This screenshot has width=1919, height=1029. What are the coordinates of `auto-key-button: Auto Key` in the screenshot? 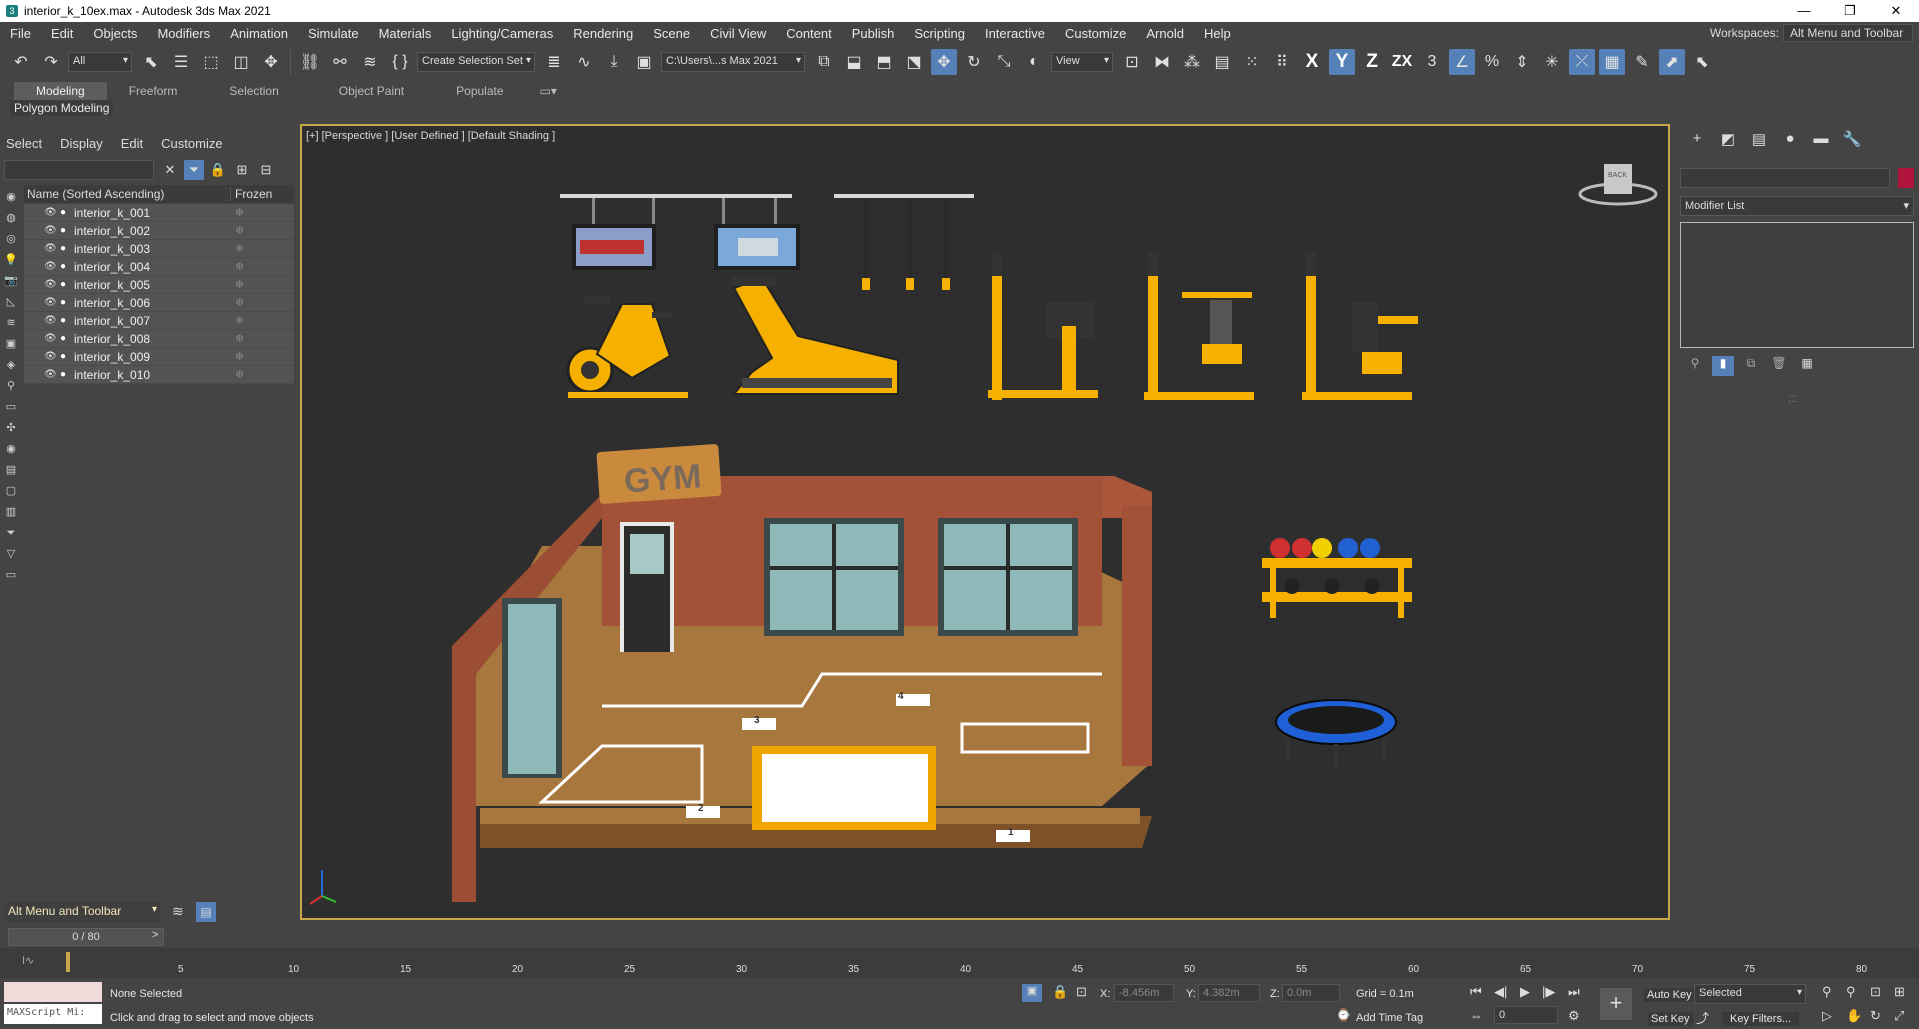 It's located at (1669, 995).